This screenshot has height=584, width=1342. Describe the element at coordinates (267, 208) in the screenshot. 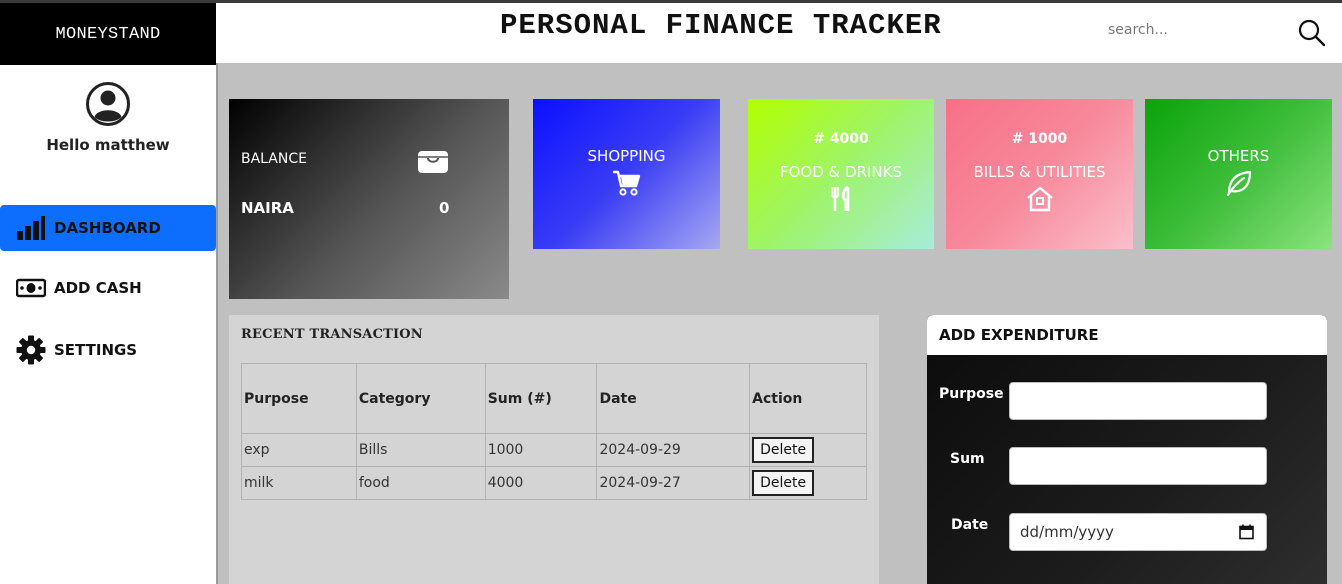

I see `balance-currency: NAIRA` at that location.